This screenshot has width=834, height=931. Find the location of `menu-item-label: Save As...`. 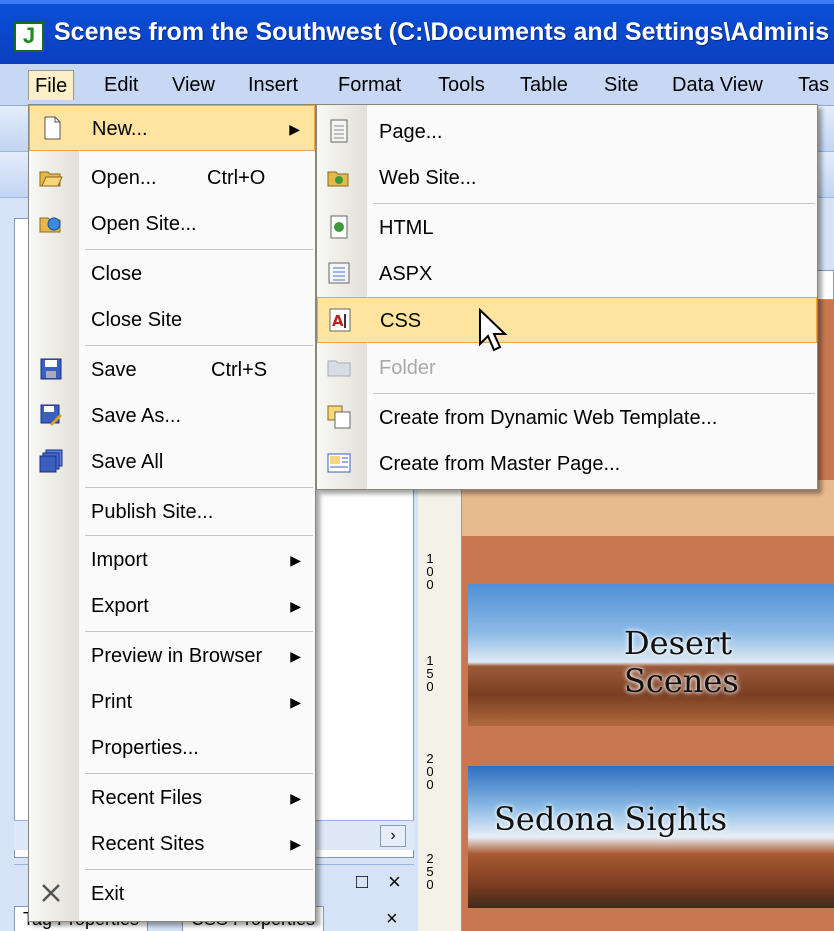

menu-item-label: Save As... is located at coordinates (136, 416).